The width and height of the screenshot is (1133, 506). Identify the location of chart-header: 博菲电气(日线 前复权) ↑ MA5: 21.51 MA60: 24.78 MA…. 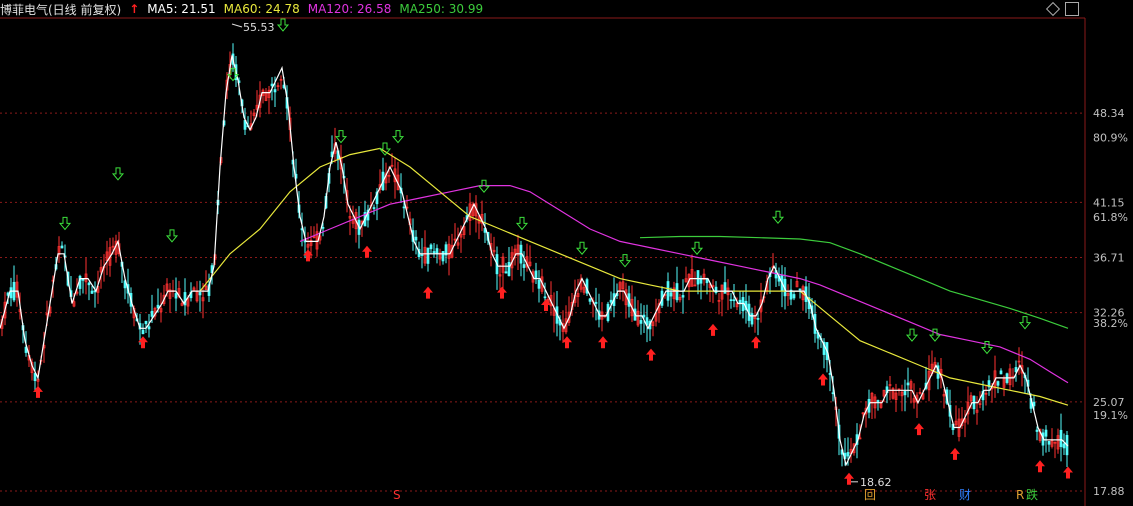
(245, 9).